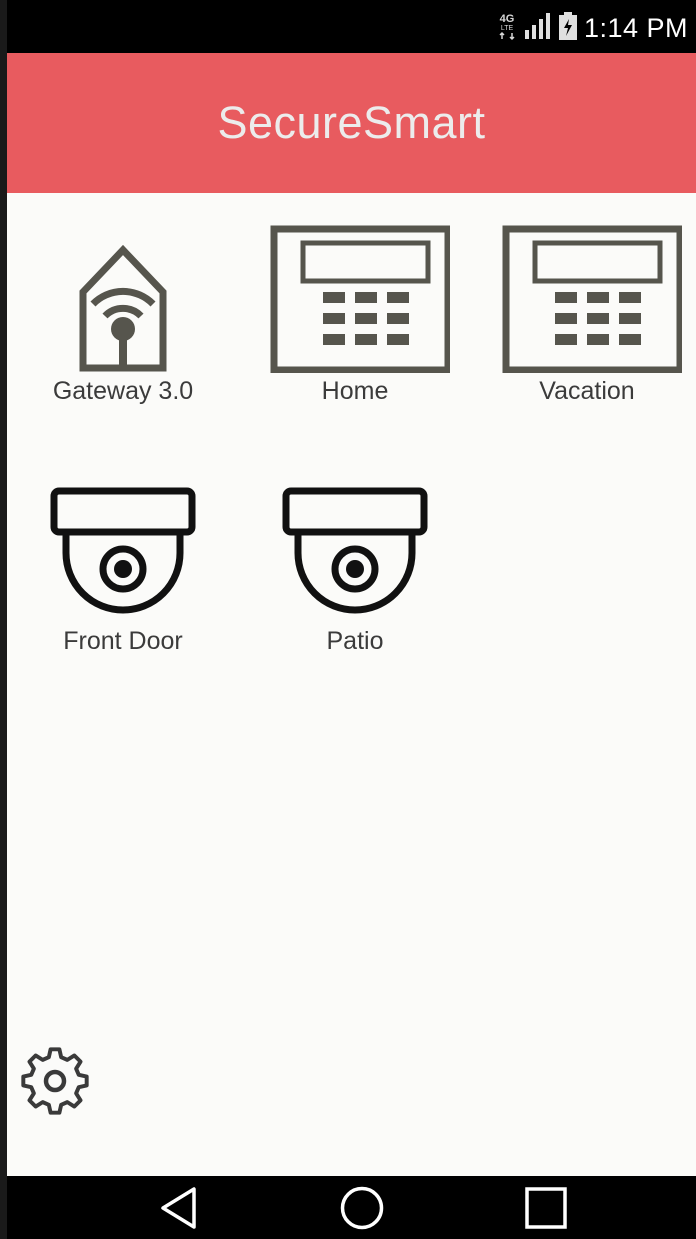 The width and height of the screenshot is (696, 1239). I want to click on app-title: SecureSmart, so click(351, 122).